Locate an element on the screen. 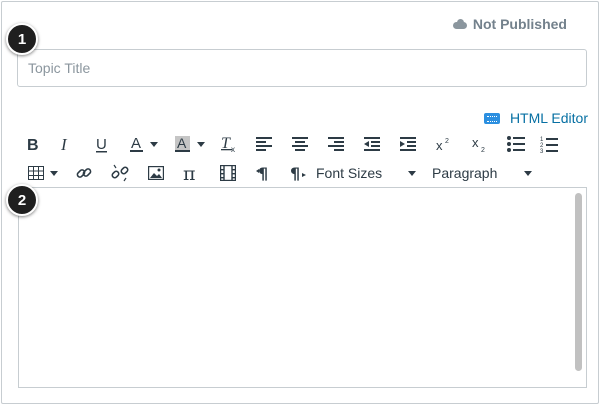 This screenshot has height=406, width=601. callout-1: 1 is located at coordinates (22, 39).